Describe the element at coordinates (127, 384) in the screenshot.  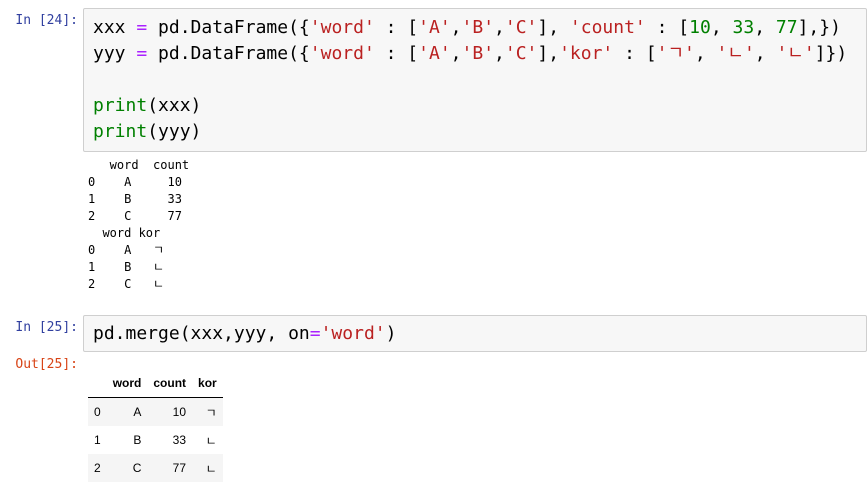
I see `column-header: word` at that location.